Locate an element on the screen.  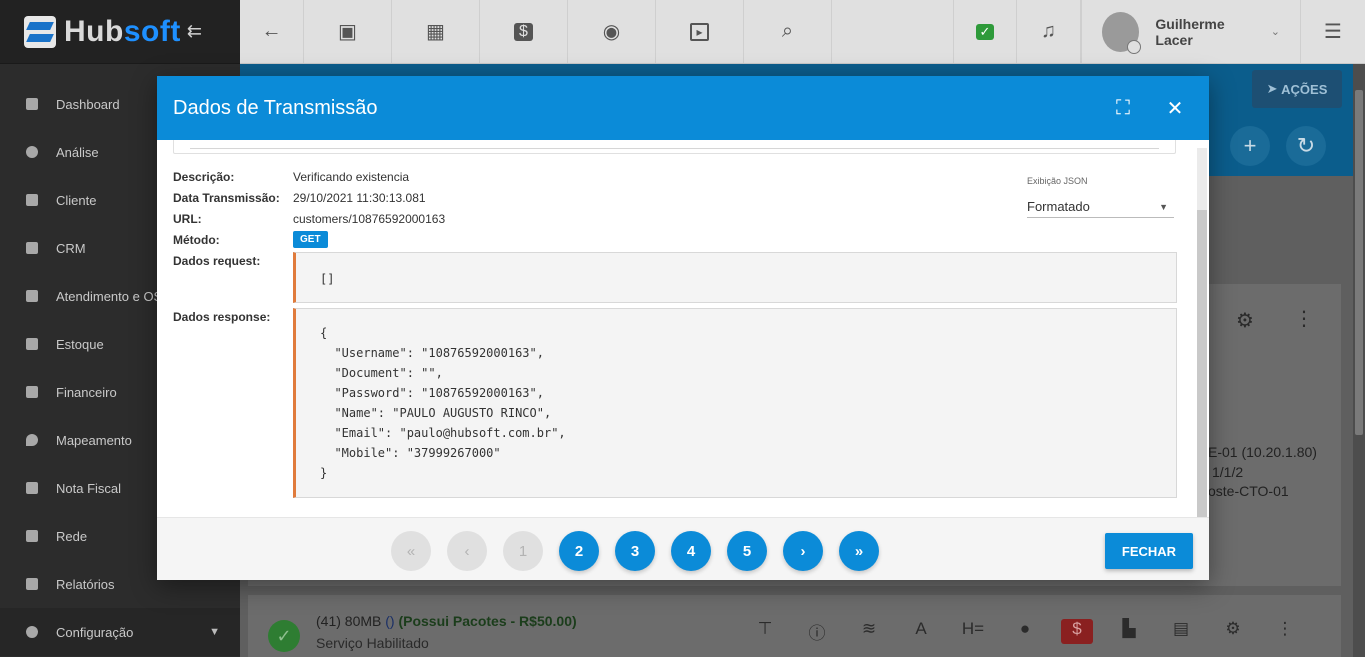
page-button-2: 2 is located at coordinates (579, 551).